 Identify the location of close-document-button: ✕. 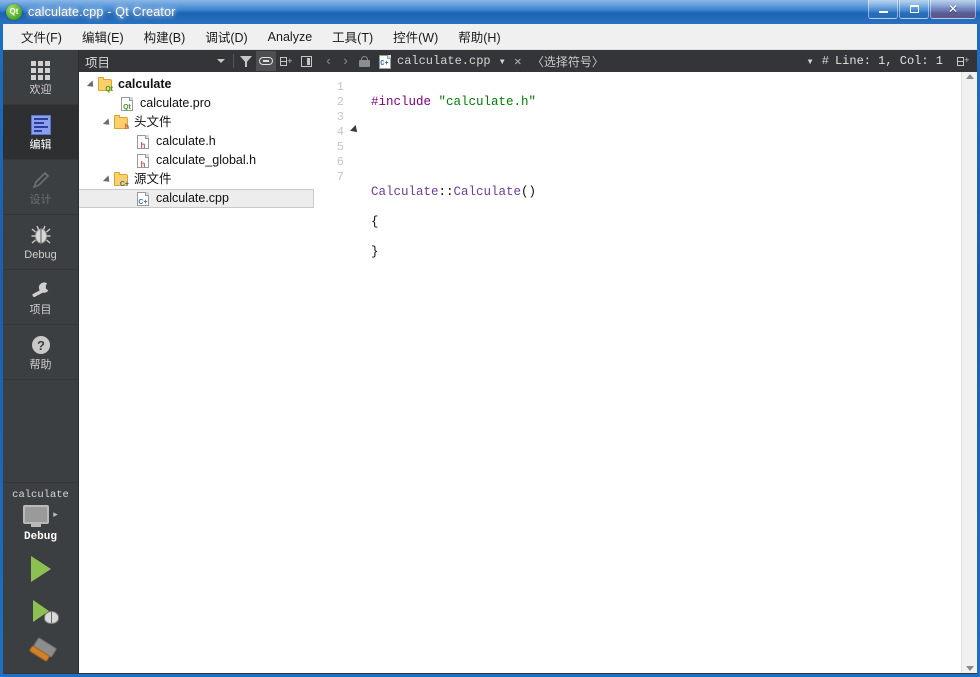
(518, 61).